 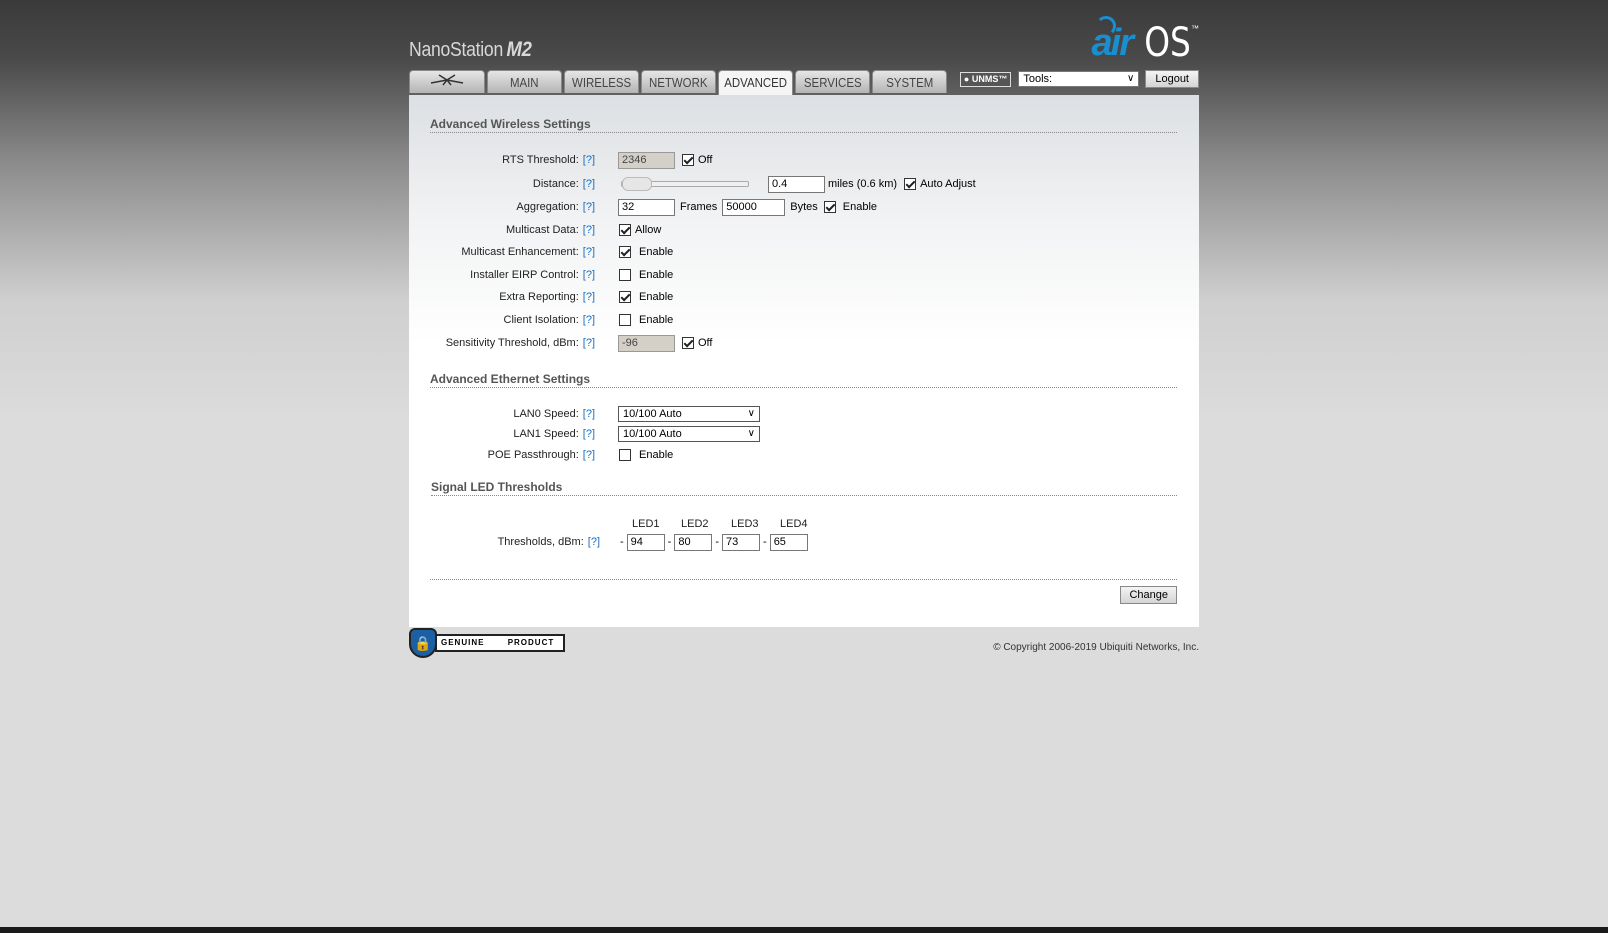 What do you see at coordinates (804, 414) in the screenshot?
I see `lan0-row: LAN0 Speed: [?] 10/100 Auto ∨` at bounding box center [804, 414].